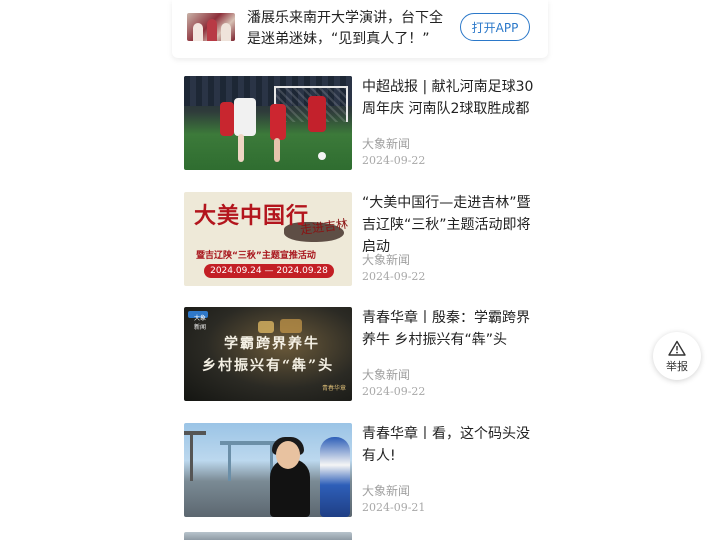  Describe the element at coordinates (448, 225) in the screenshot. I see `news-title: “大美中国行—走进吉林”暨吉辽陕“三秋”主题活动即将启动` at that location.